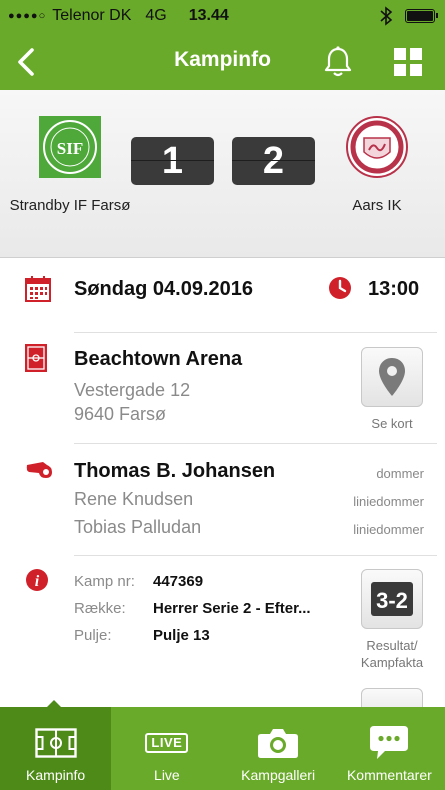  What do you see at coordinates (175, 471) in the screenshot?
I see `referee-main: Thomas B. Johansen` at bounding box center [175, 471].